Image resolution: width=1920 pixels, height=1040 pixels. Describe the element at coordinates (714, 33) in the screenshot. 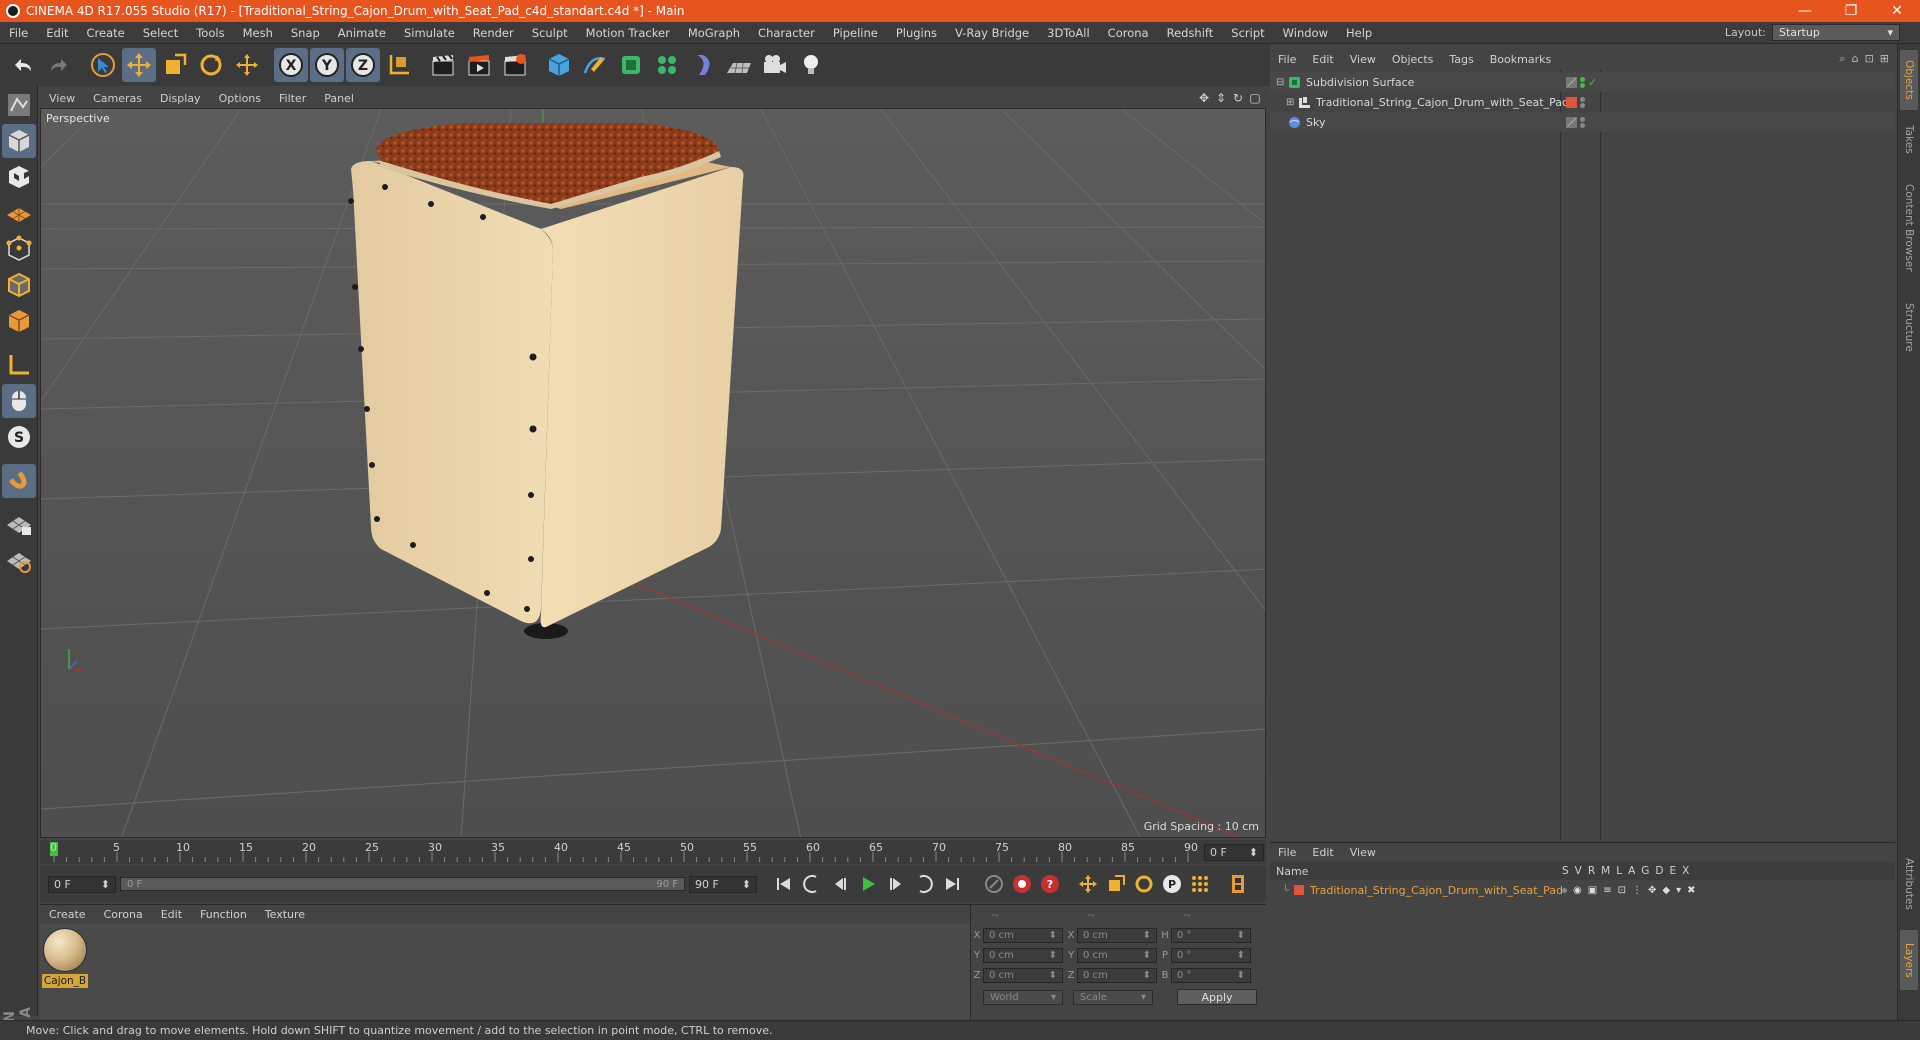

I see `menu-mograph: MoGraph` at that location.